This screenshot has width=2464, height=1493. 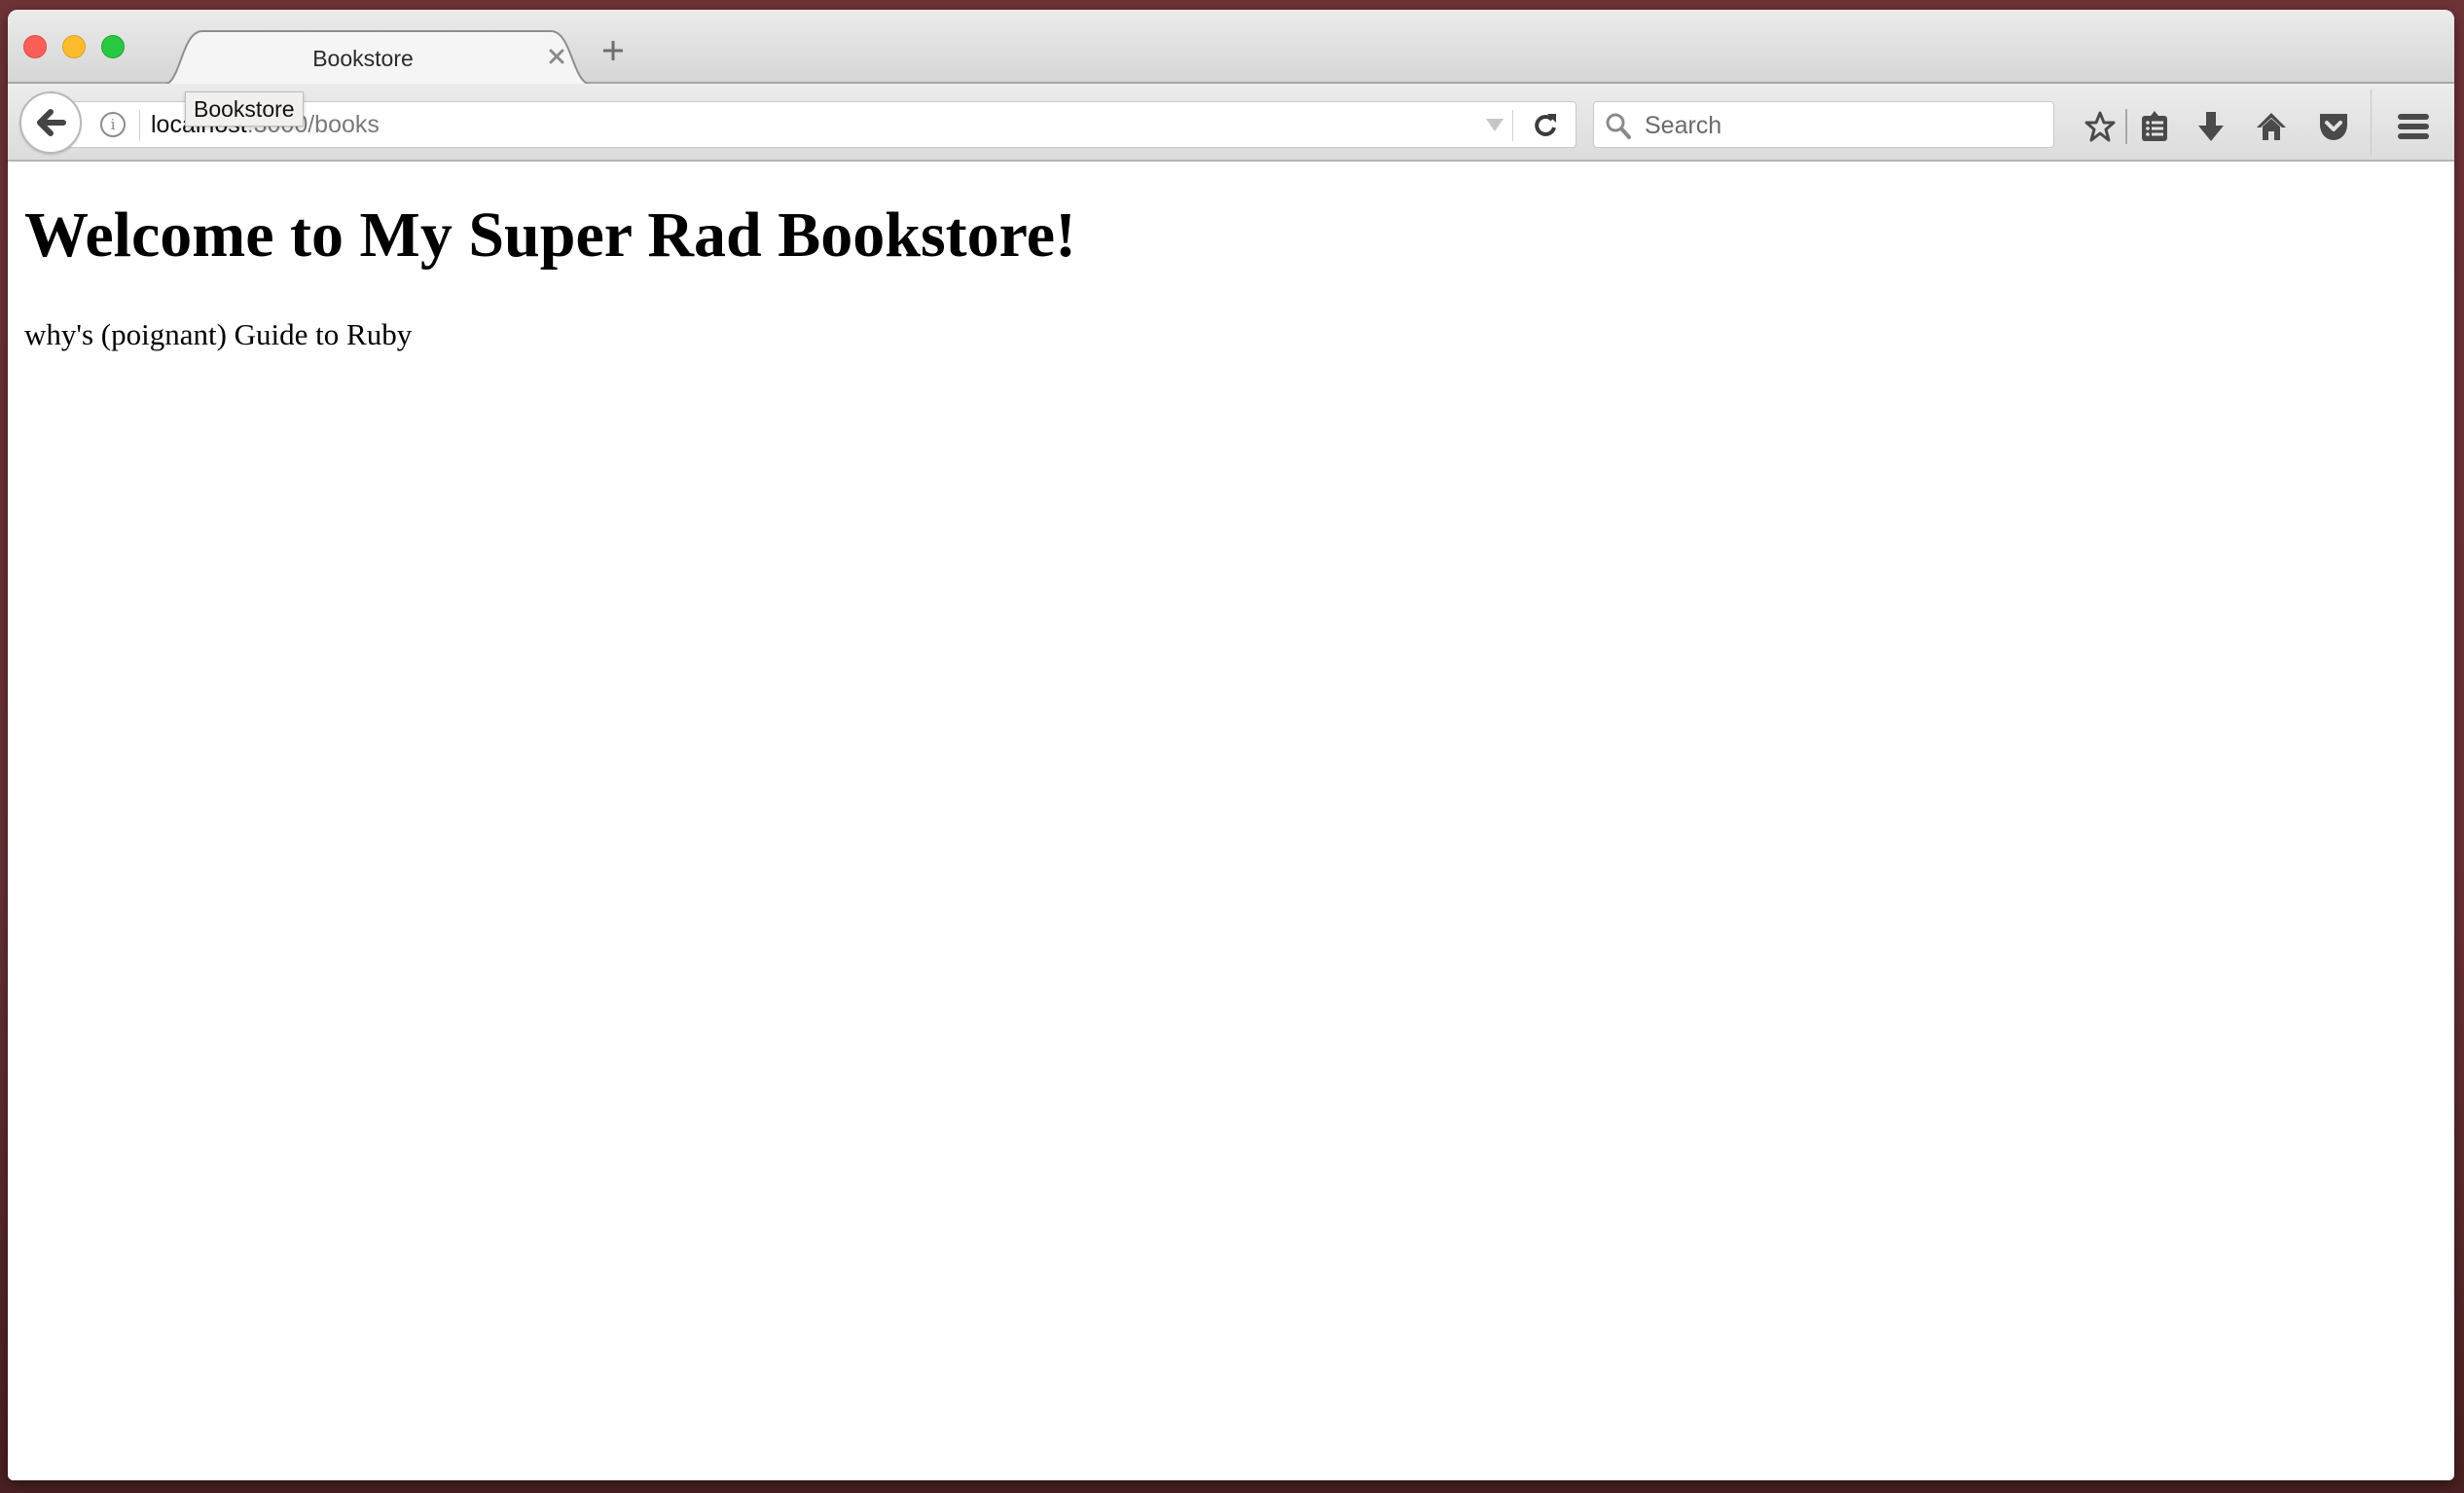 I want to click on plus-icon, so click(x=613, y=50).